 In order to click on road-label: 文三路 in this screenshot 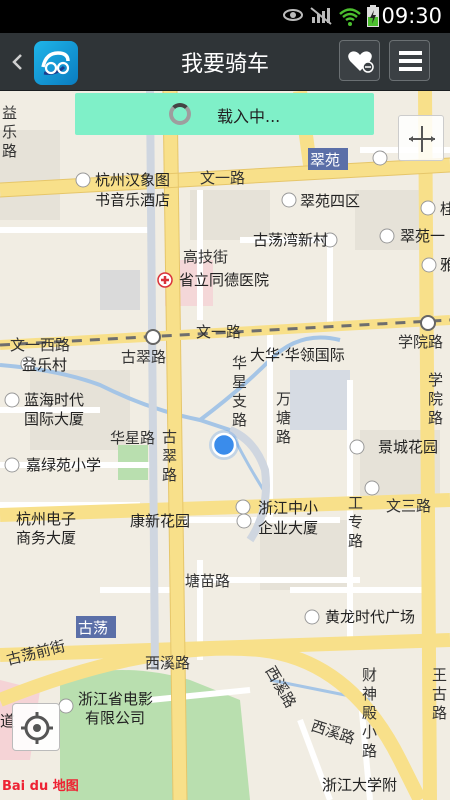, I will do `click(408, 506)`.